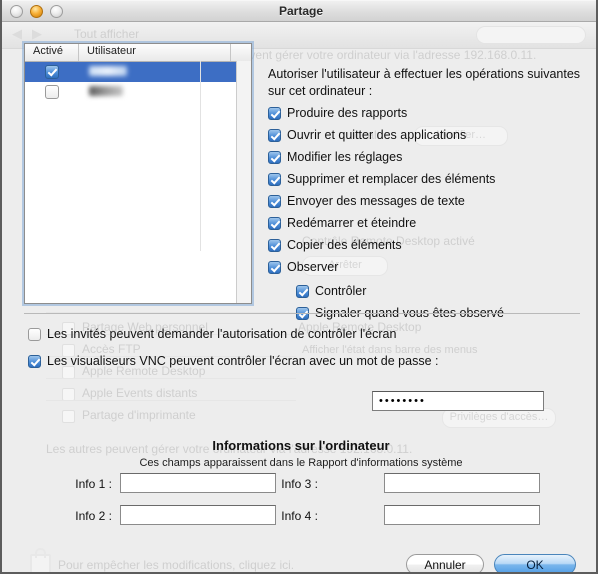 The image size is (598, 574). Describe the element at coordinates (377, 135) in the screenshot. I see `permission-label: Ouvrir et quitter des applications` at that location.